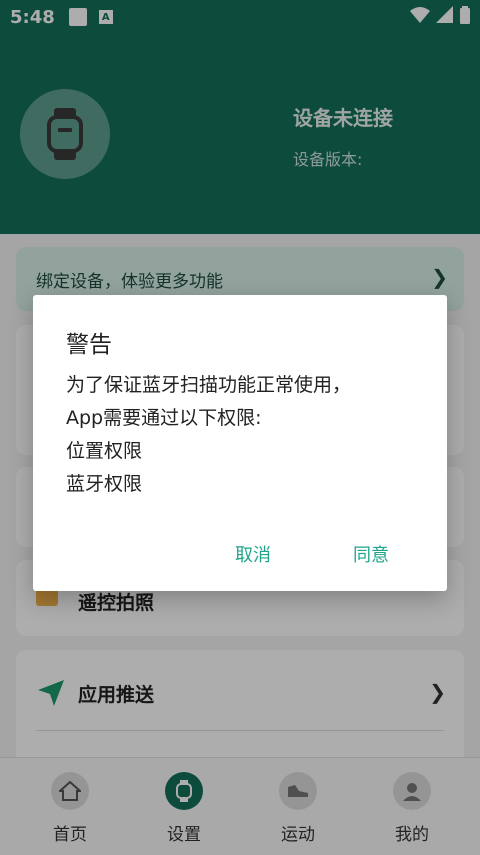 The width and height of the screenshot is (480, 855). I want to click on dialog-title: 警告, so click(89, 345).